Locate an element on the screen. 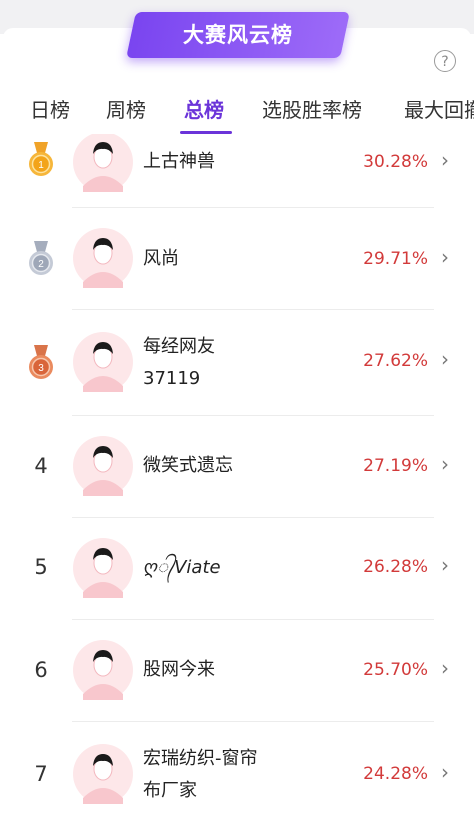  ranking-row: 4 微笑式遗忘 27.19% › is located at coordinates (237, 467).